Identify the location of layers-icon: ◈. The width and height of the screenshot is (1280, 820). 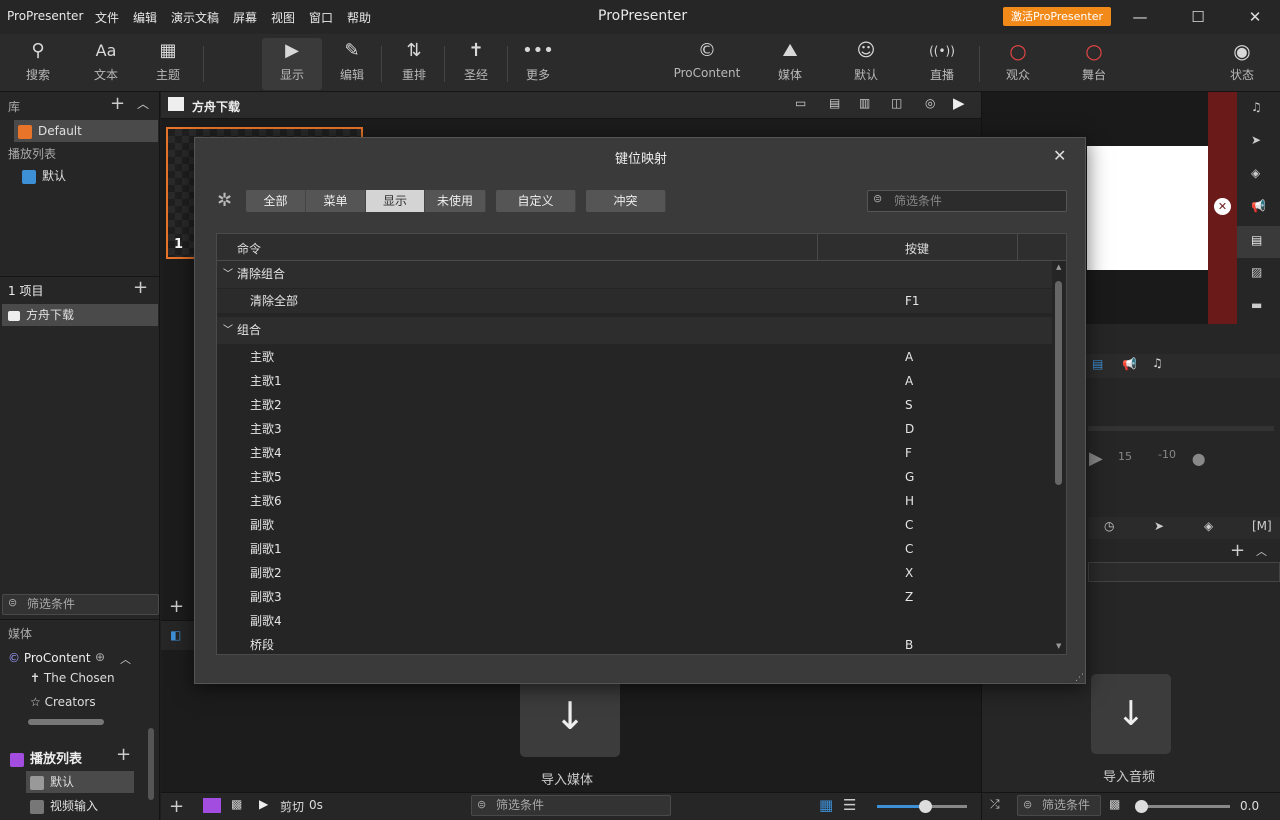
(1255, 173).